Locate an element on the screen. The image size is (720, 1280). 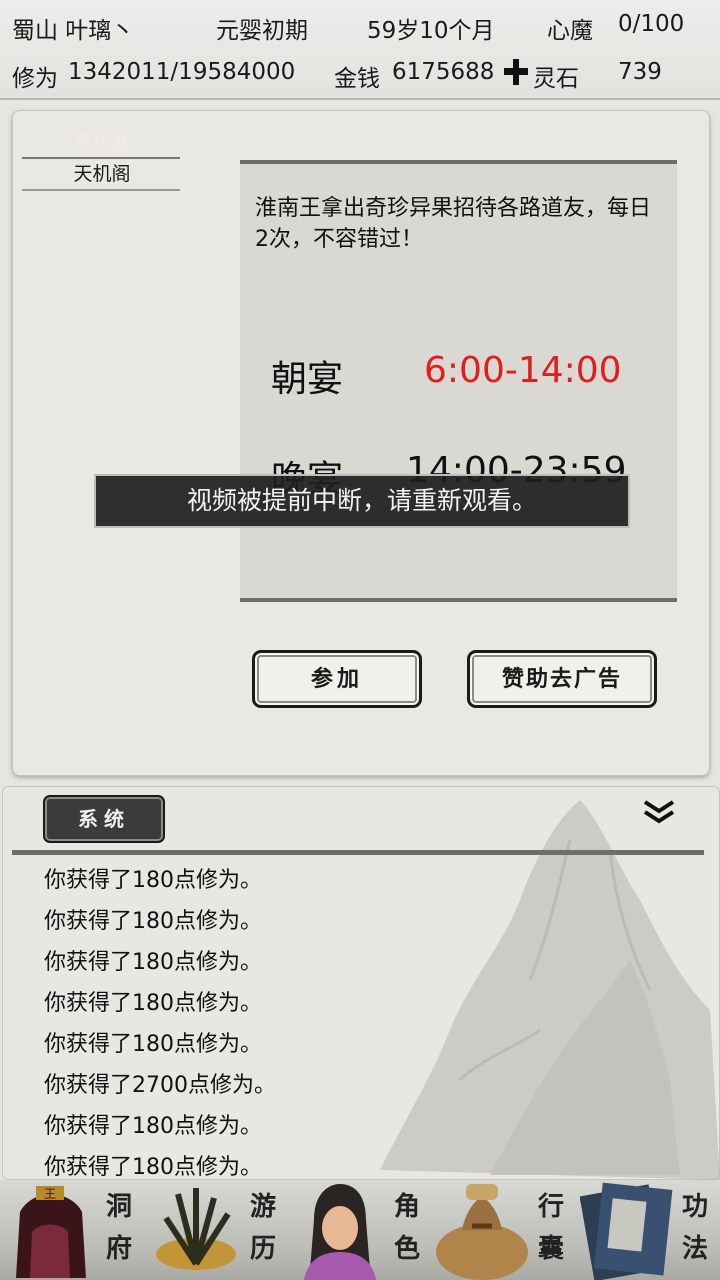
nav-scriptures: 功 法 is located at coordinates (648, 1230).